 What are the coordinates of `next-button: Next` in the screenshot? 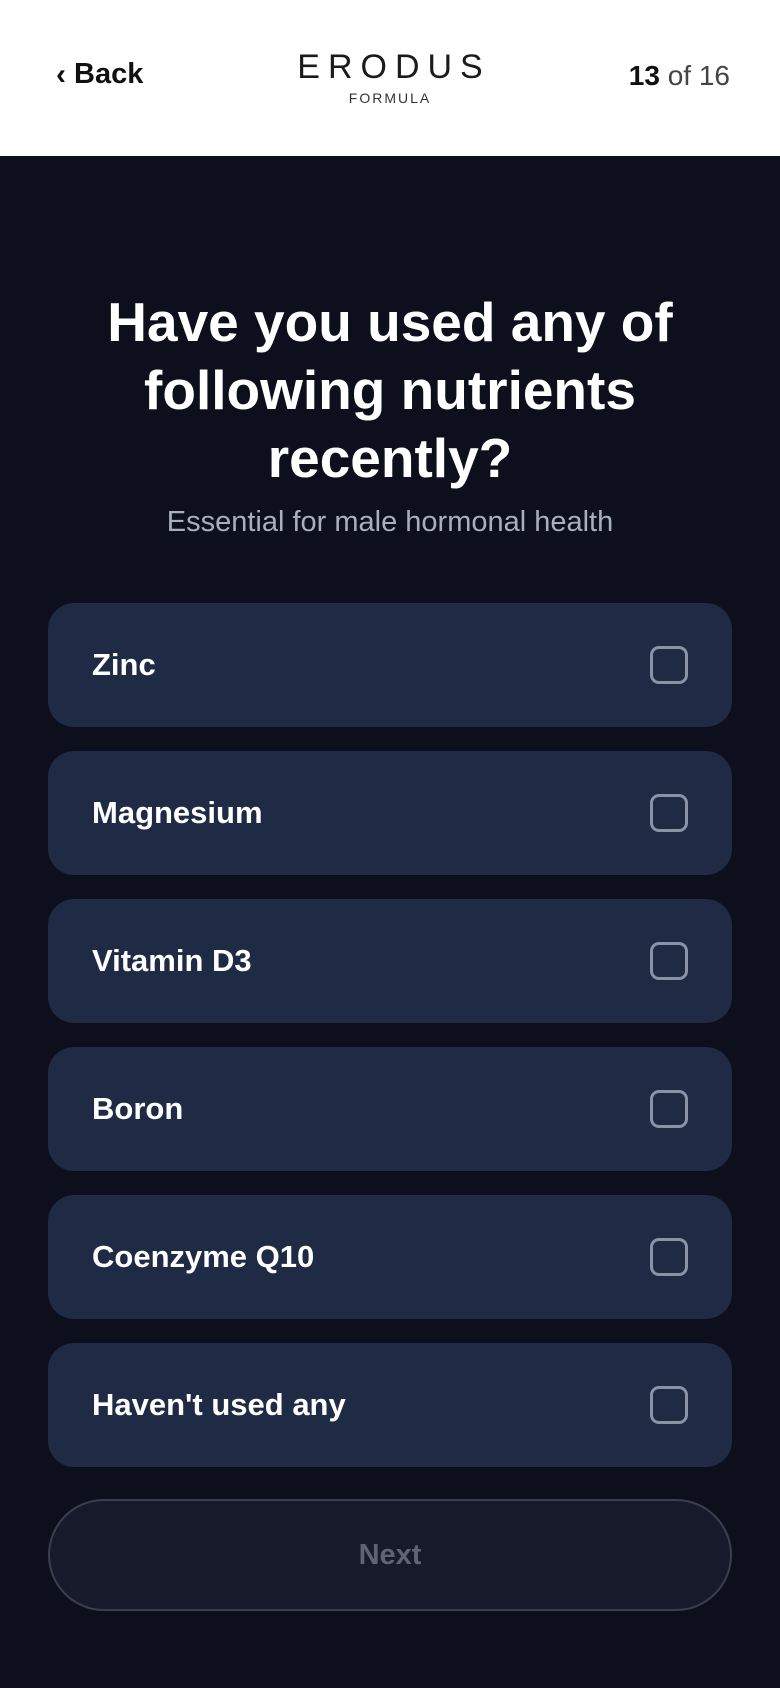 It's located at (390, 1555).